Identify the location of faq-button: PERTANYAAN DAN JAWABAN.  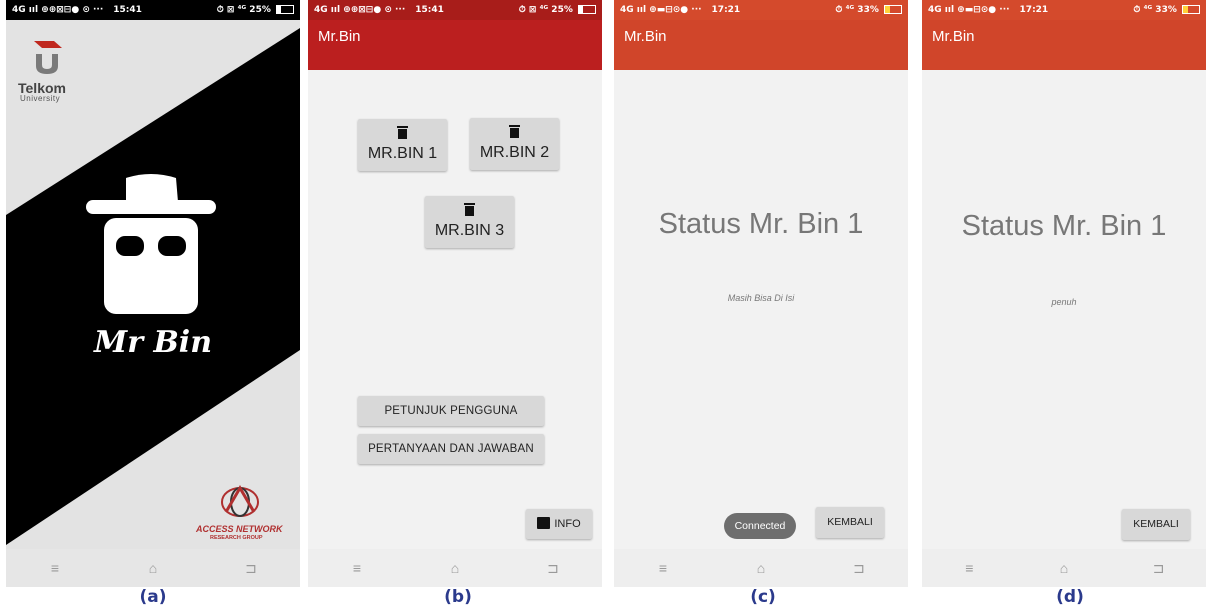
(451, 449).